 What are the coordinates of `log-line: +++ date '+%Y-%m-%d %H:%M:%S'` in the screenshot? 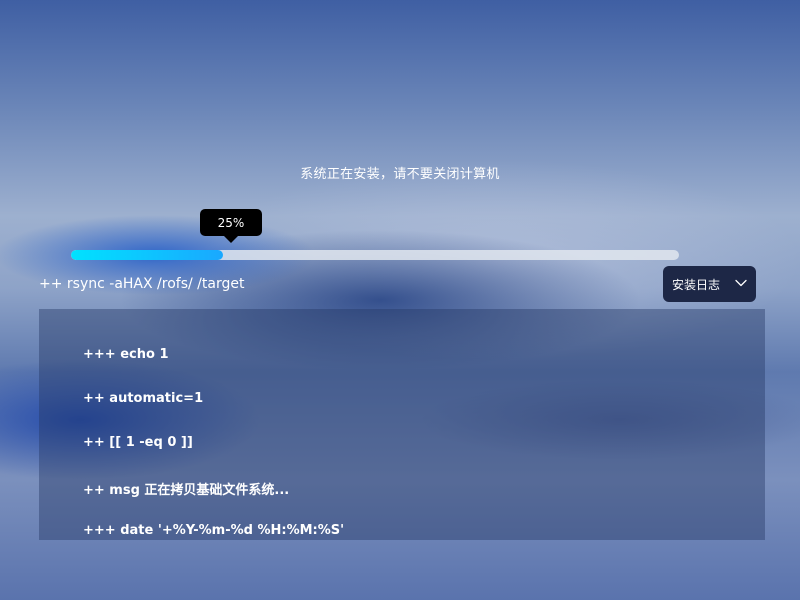 It's located at (214, 530).